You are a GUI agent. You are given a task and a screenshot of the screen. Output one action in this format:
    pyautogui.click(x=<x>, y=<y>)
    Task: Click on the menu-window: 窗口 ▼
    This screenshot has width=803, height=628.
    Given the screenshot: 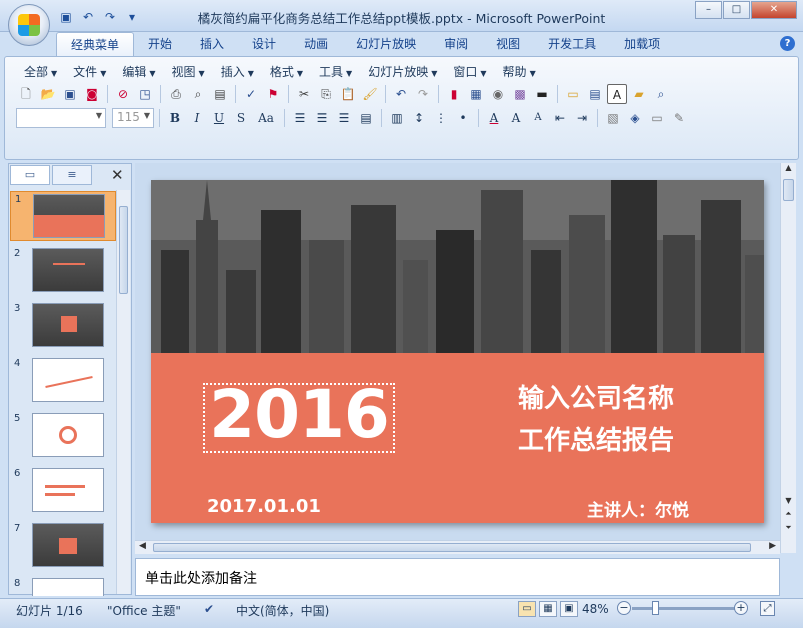 What is the action you would take?
    pyautogui.click(x=469, y=71)
    